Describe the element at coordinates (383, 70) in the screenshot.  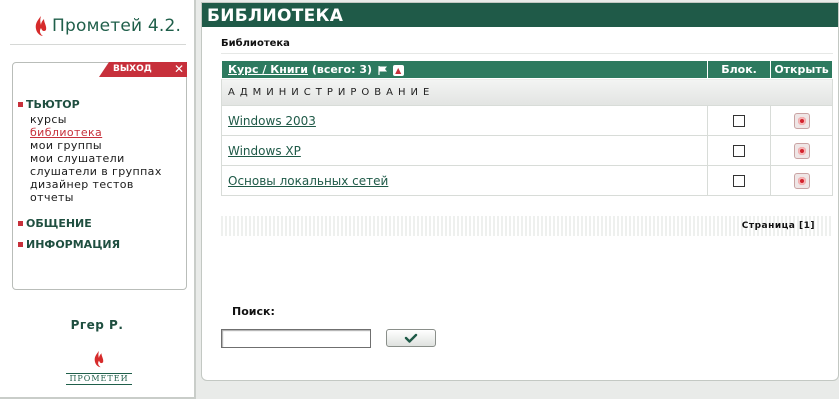
I see `flag-sort-icon` at that location.